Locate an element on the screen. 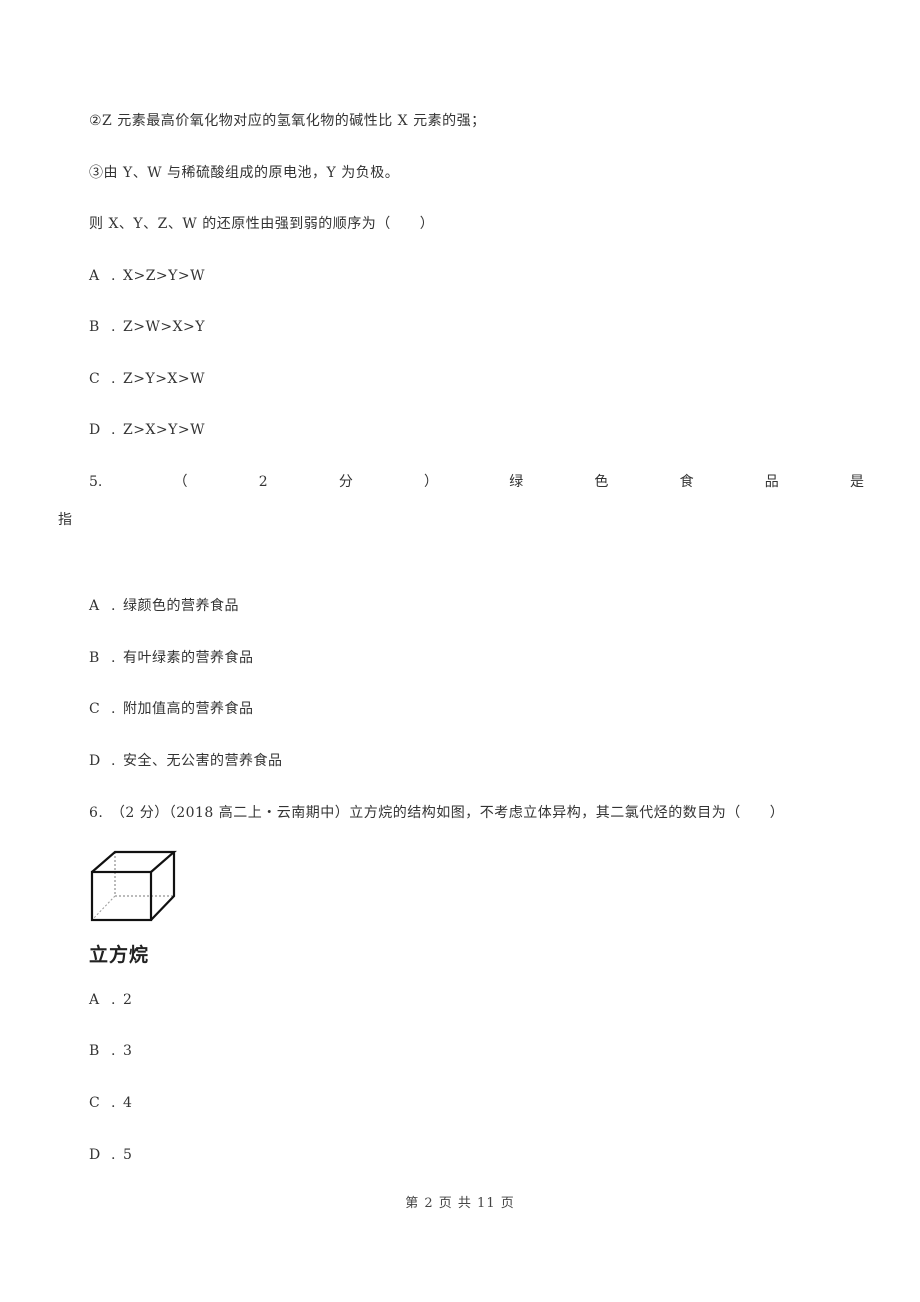  q6-option-c: C.4 is located at coordinates (110, 1103).